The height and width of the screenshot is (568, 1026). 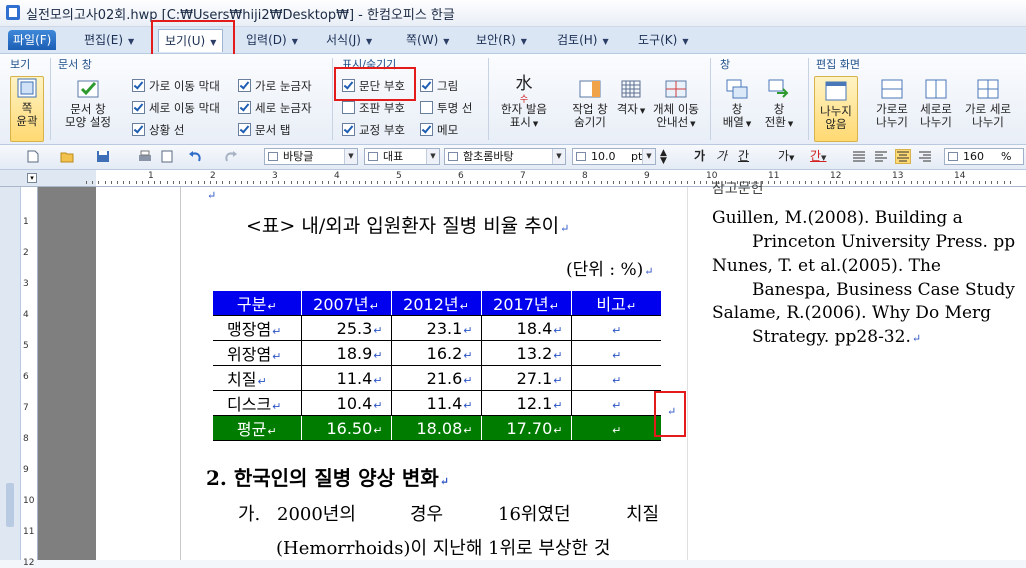 What do you see at coordinates (436, 303) in the screenshot?
I see `header-cell: 2012년↵` at bounding box center [436, 303].